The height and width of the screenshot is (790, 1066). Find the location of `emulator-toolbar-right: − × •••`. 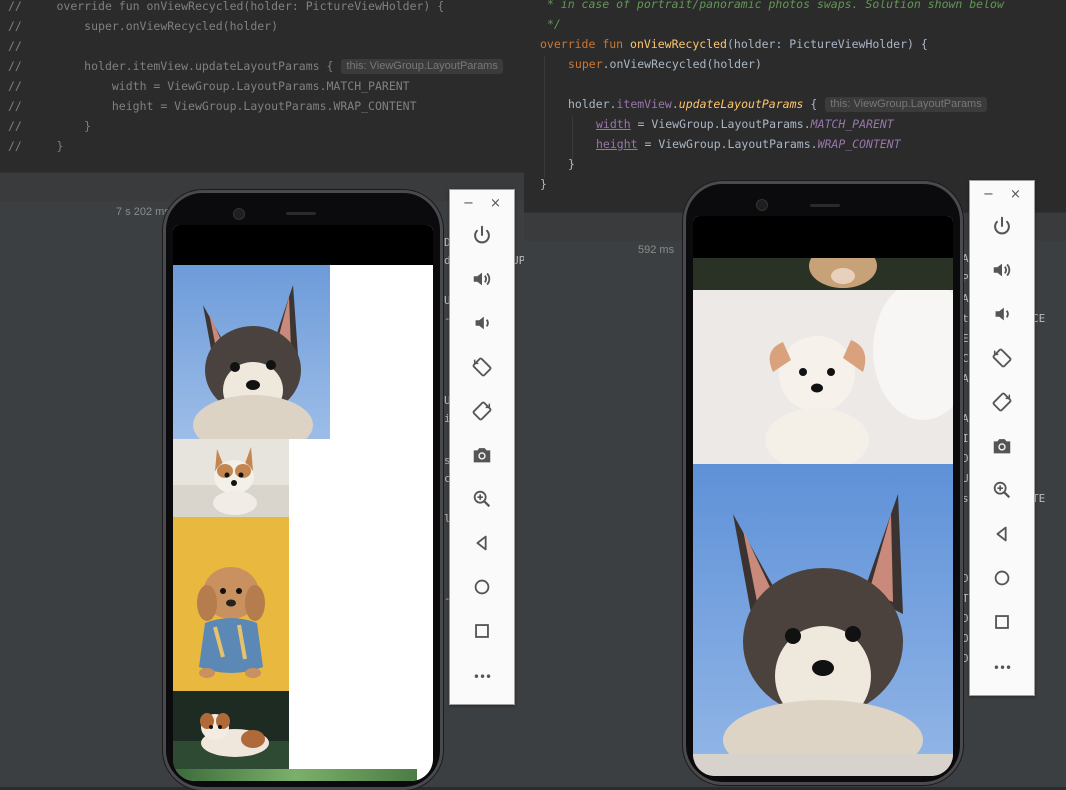

emulator-toolbar-right: − × ••• is located at coordinates (1002, 438).